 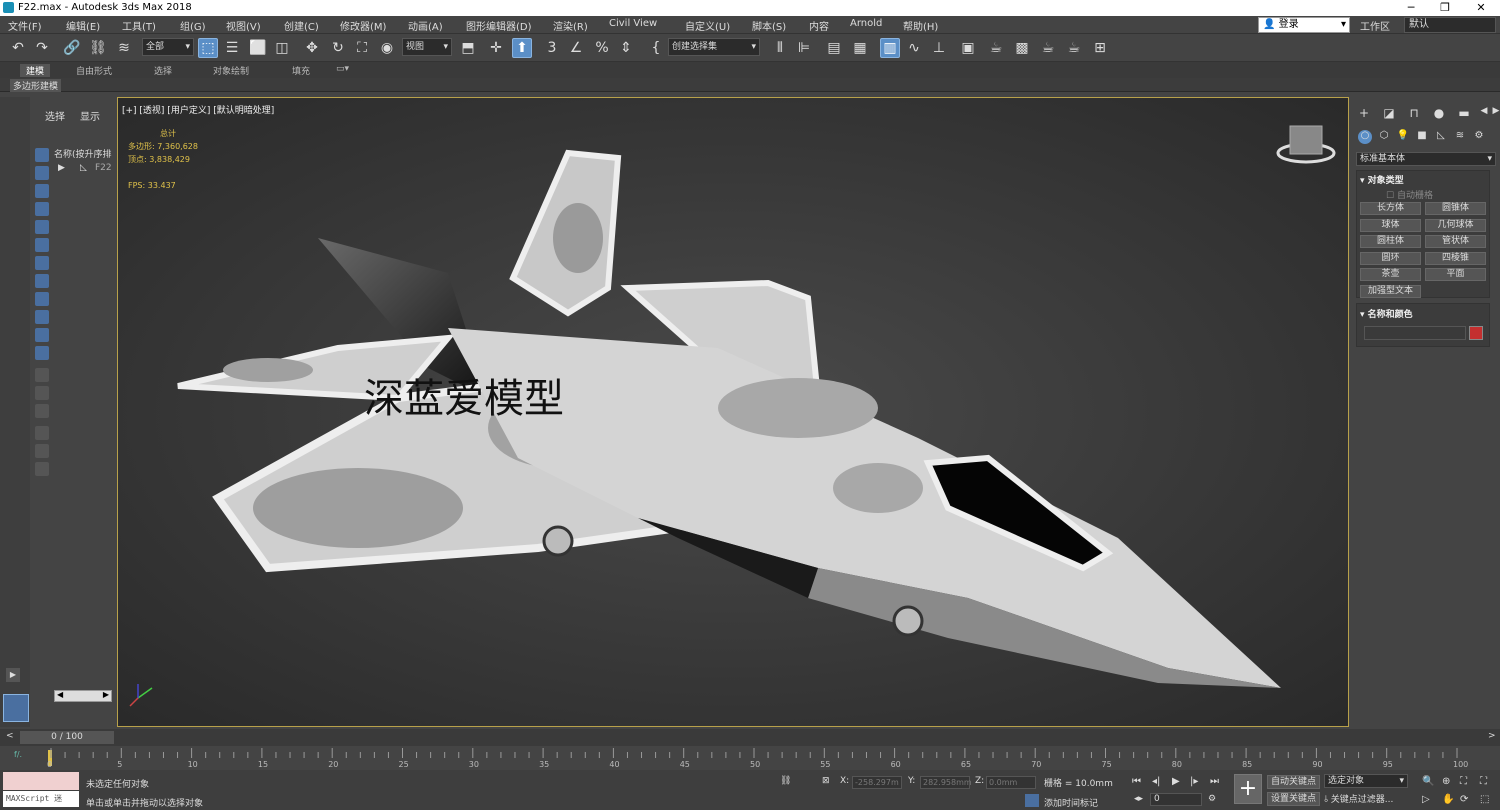 I want to click on time-slider: 0 / 100, so click(x=67, y=737).